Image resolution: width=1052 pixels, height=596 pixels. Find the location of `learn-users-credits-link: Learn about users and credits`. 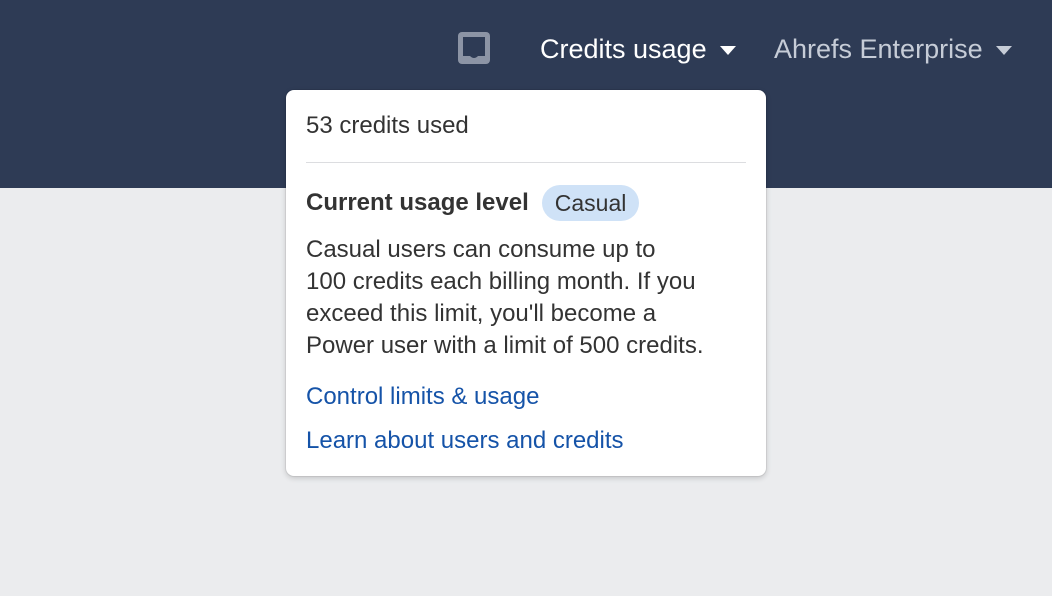

learn-users-credits-link: Learn about users and credits is located at coordinates (465, 441).